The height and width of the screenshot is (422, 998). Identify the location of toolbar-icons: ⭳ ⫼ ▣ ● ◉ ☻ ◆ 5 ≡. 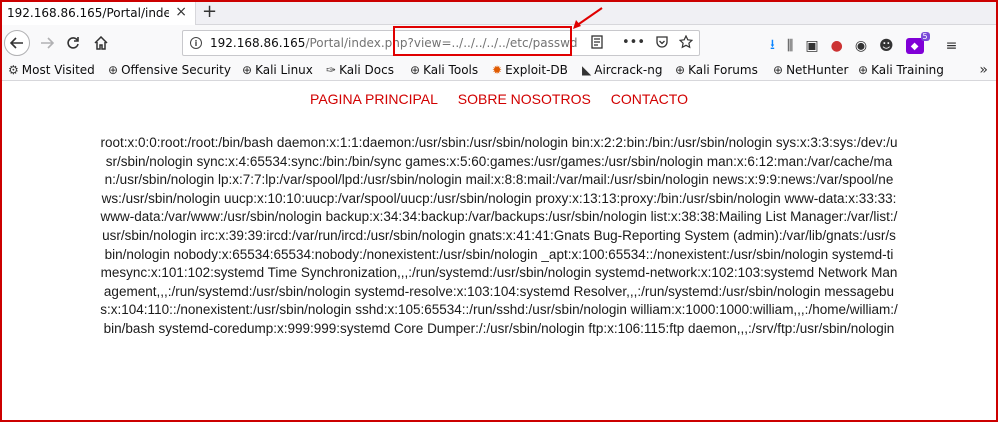
(864, 45).